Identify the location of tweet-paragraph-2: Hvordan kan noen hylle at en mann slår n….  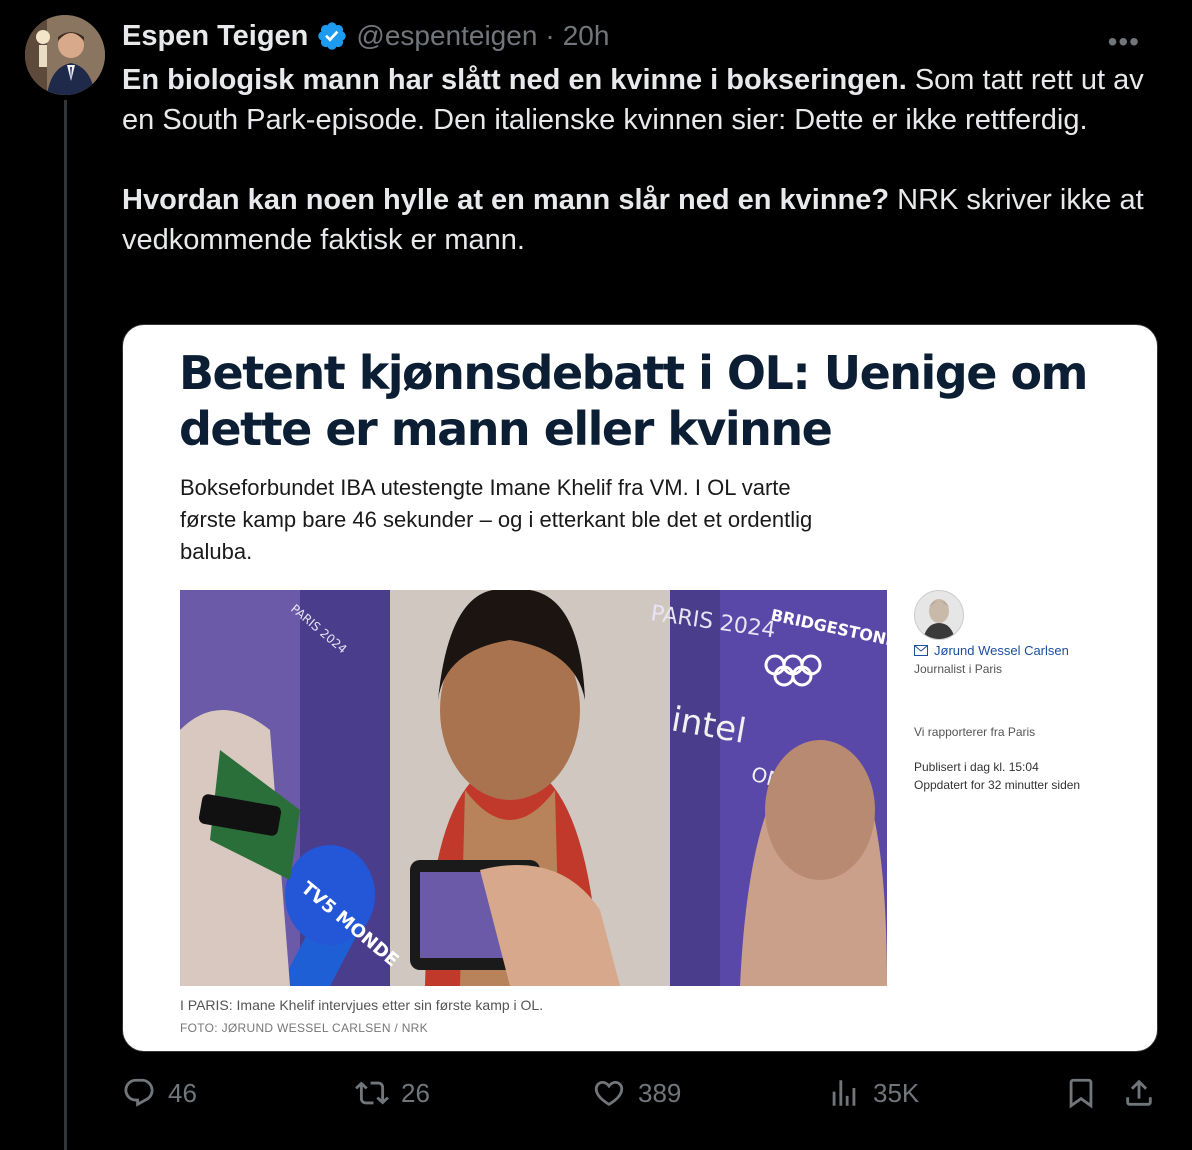
(642, 220).